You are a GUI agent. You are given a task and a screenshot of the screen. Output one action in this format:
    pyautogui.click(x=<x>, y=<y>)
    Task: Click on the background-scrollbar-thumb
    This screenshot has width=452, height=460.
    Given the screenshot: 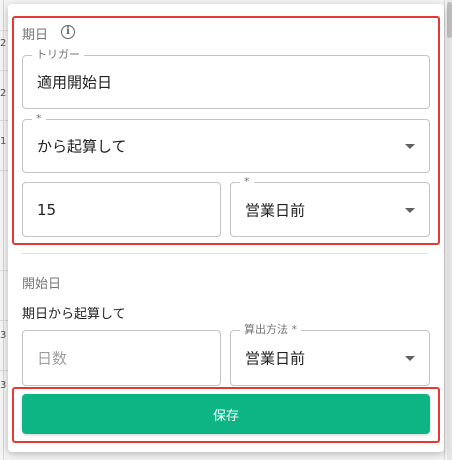 What is the action you would take?
    pyautogui.click(x=449, y=20)
    